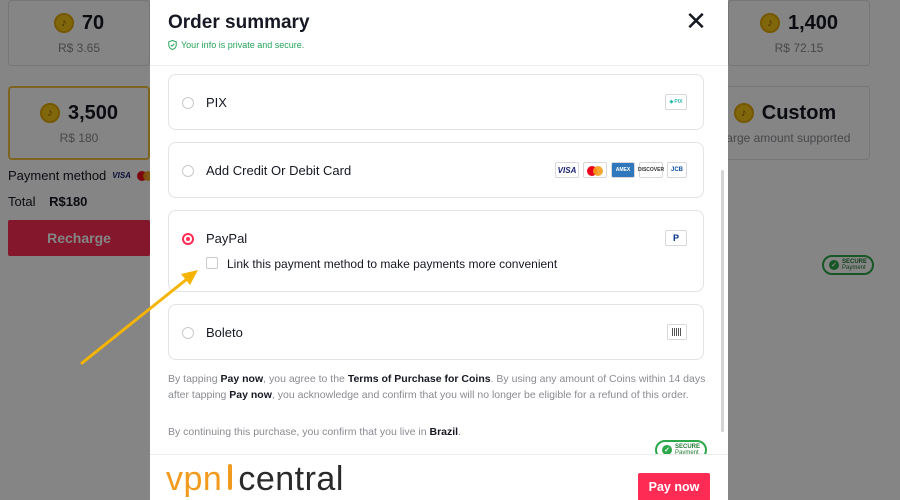  Describe the element at coordinates (188, 239) in the screenshot. I see `radio-button-selected` at that location.